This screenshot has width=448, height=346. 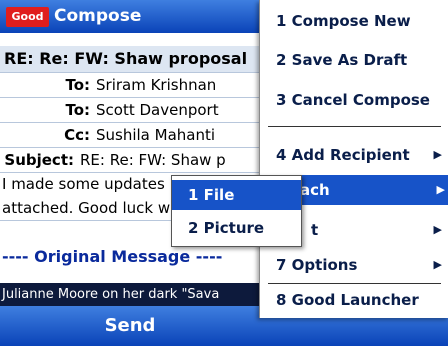 I want to click on menu-item-options: 7 Options ▶, so click(x=361, y=265).